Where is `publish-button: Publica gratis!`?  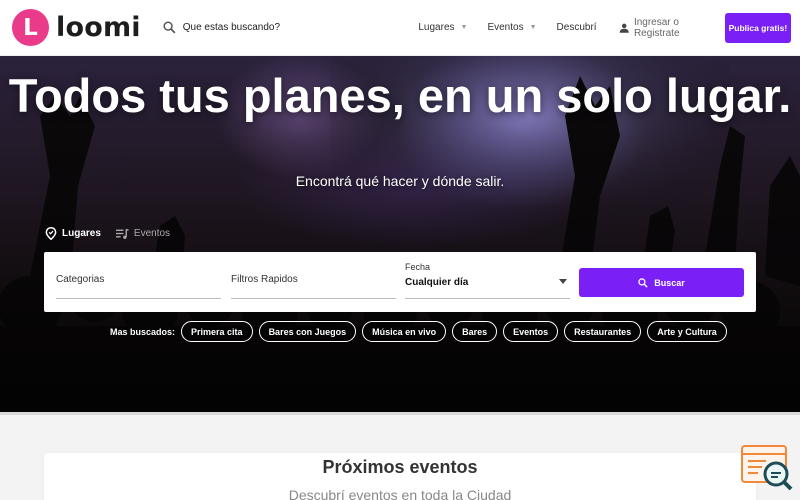 publish-button: Publica gratis! is located at coordinates (757, 27).